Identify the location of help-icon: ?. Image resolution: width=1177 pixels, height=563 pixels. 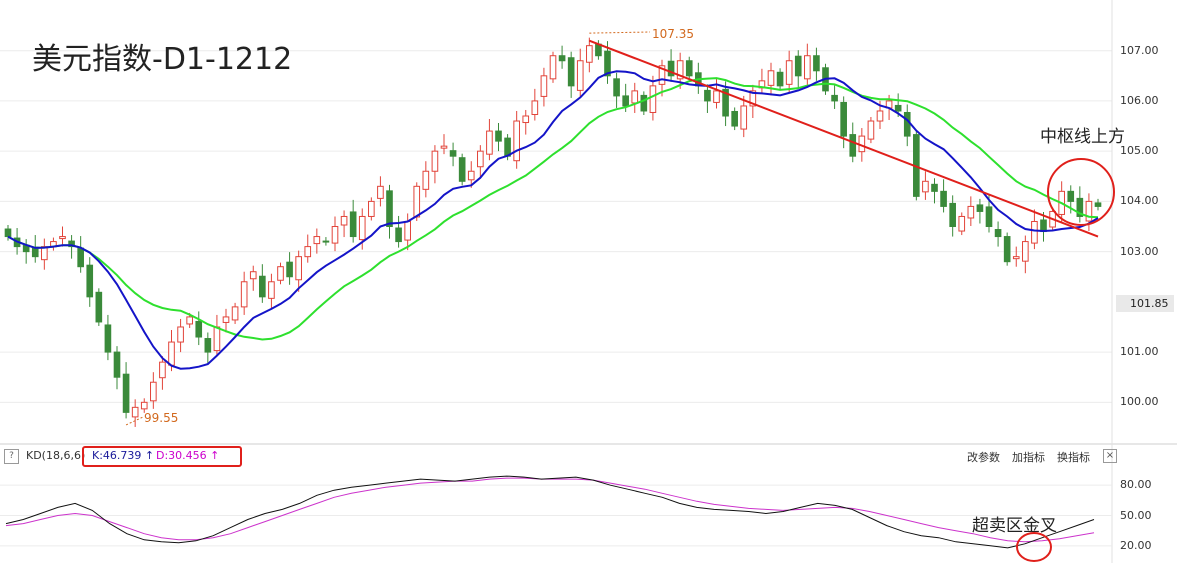
(11, 456).